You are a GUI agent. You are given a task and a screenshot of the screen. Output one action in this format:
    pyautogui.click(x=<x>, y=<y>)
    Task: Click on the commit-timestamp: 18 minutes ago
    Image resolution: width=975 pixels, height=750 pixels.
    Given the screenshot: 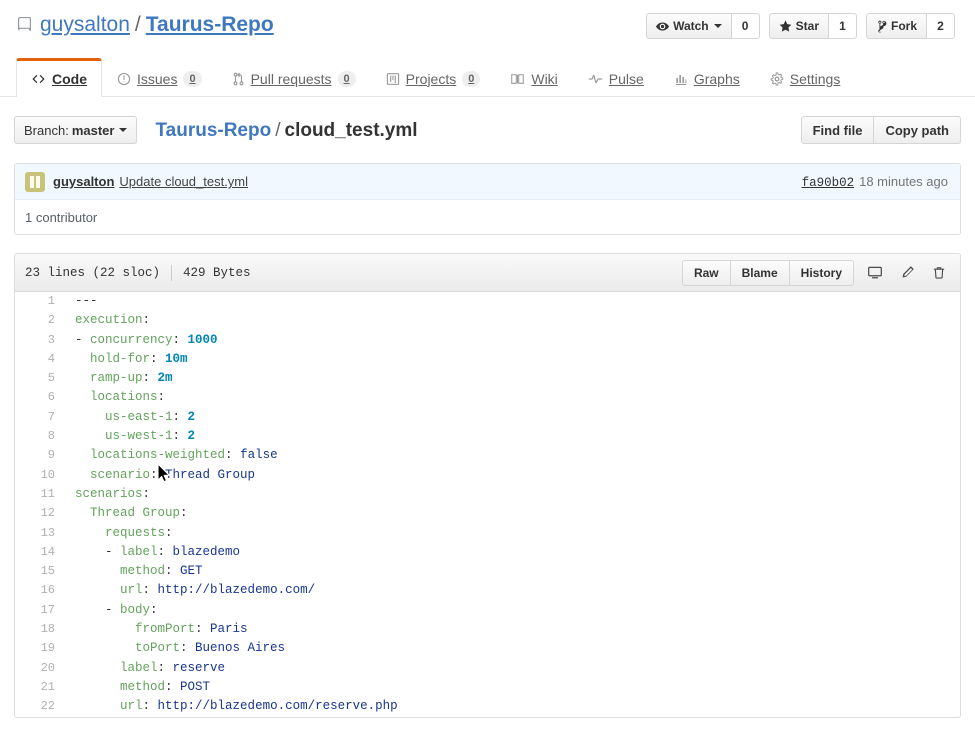 What is the action you would take?
    pyautogui.click(x=903, y=181)
    